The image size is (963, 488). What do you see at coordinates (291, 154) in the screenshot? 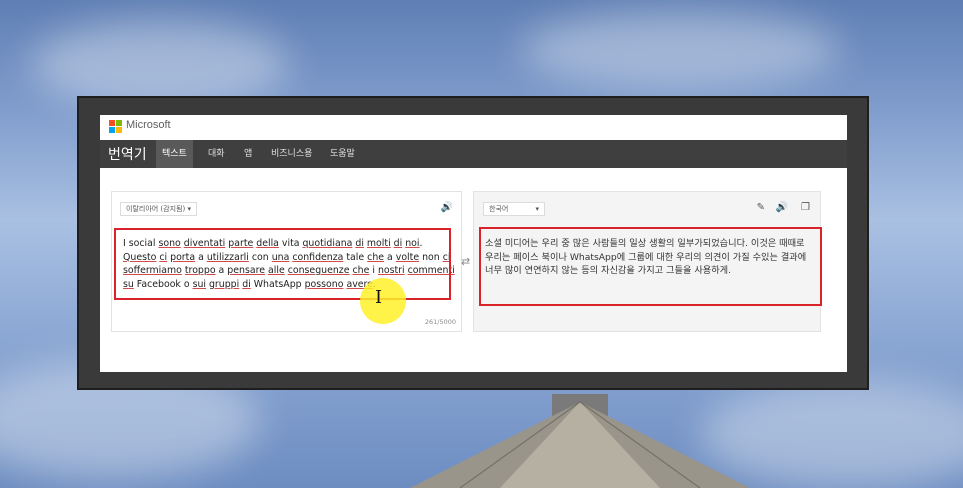
I see `tab-business: 비즈니스용` at bounding box center [291, 154].